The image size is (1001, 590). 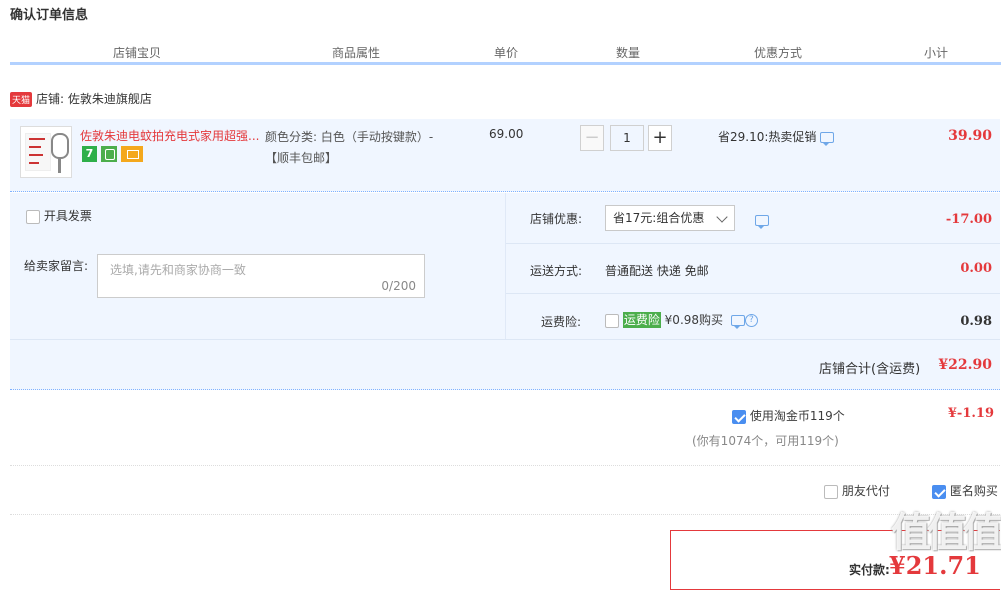 I want to click on col-attributes: 商品属性, so click(x=356, y=53).